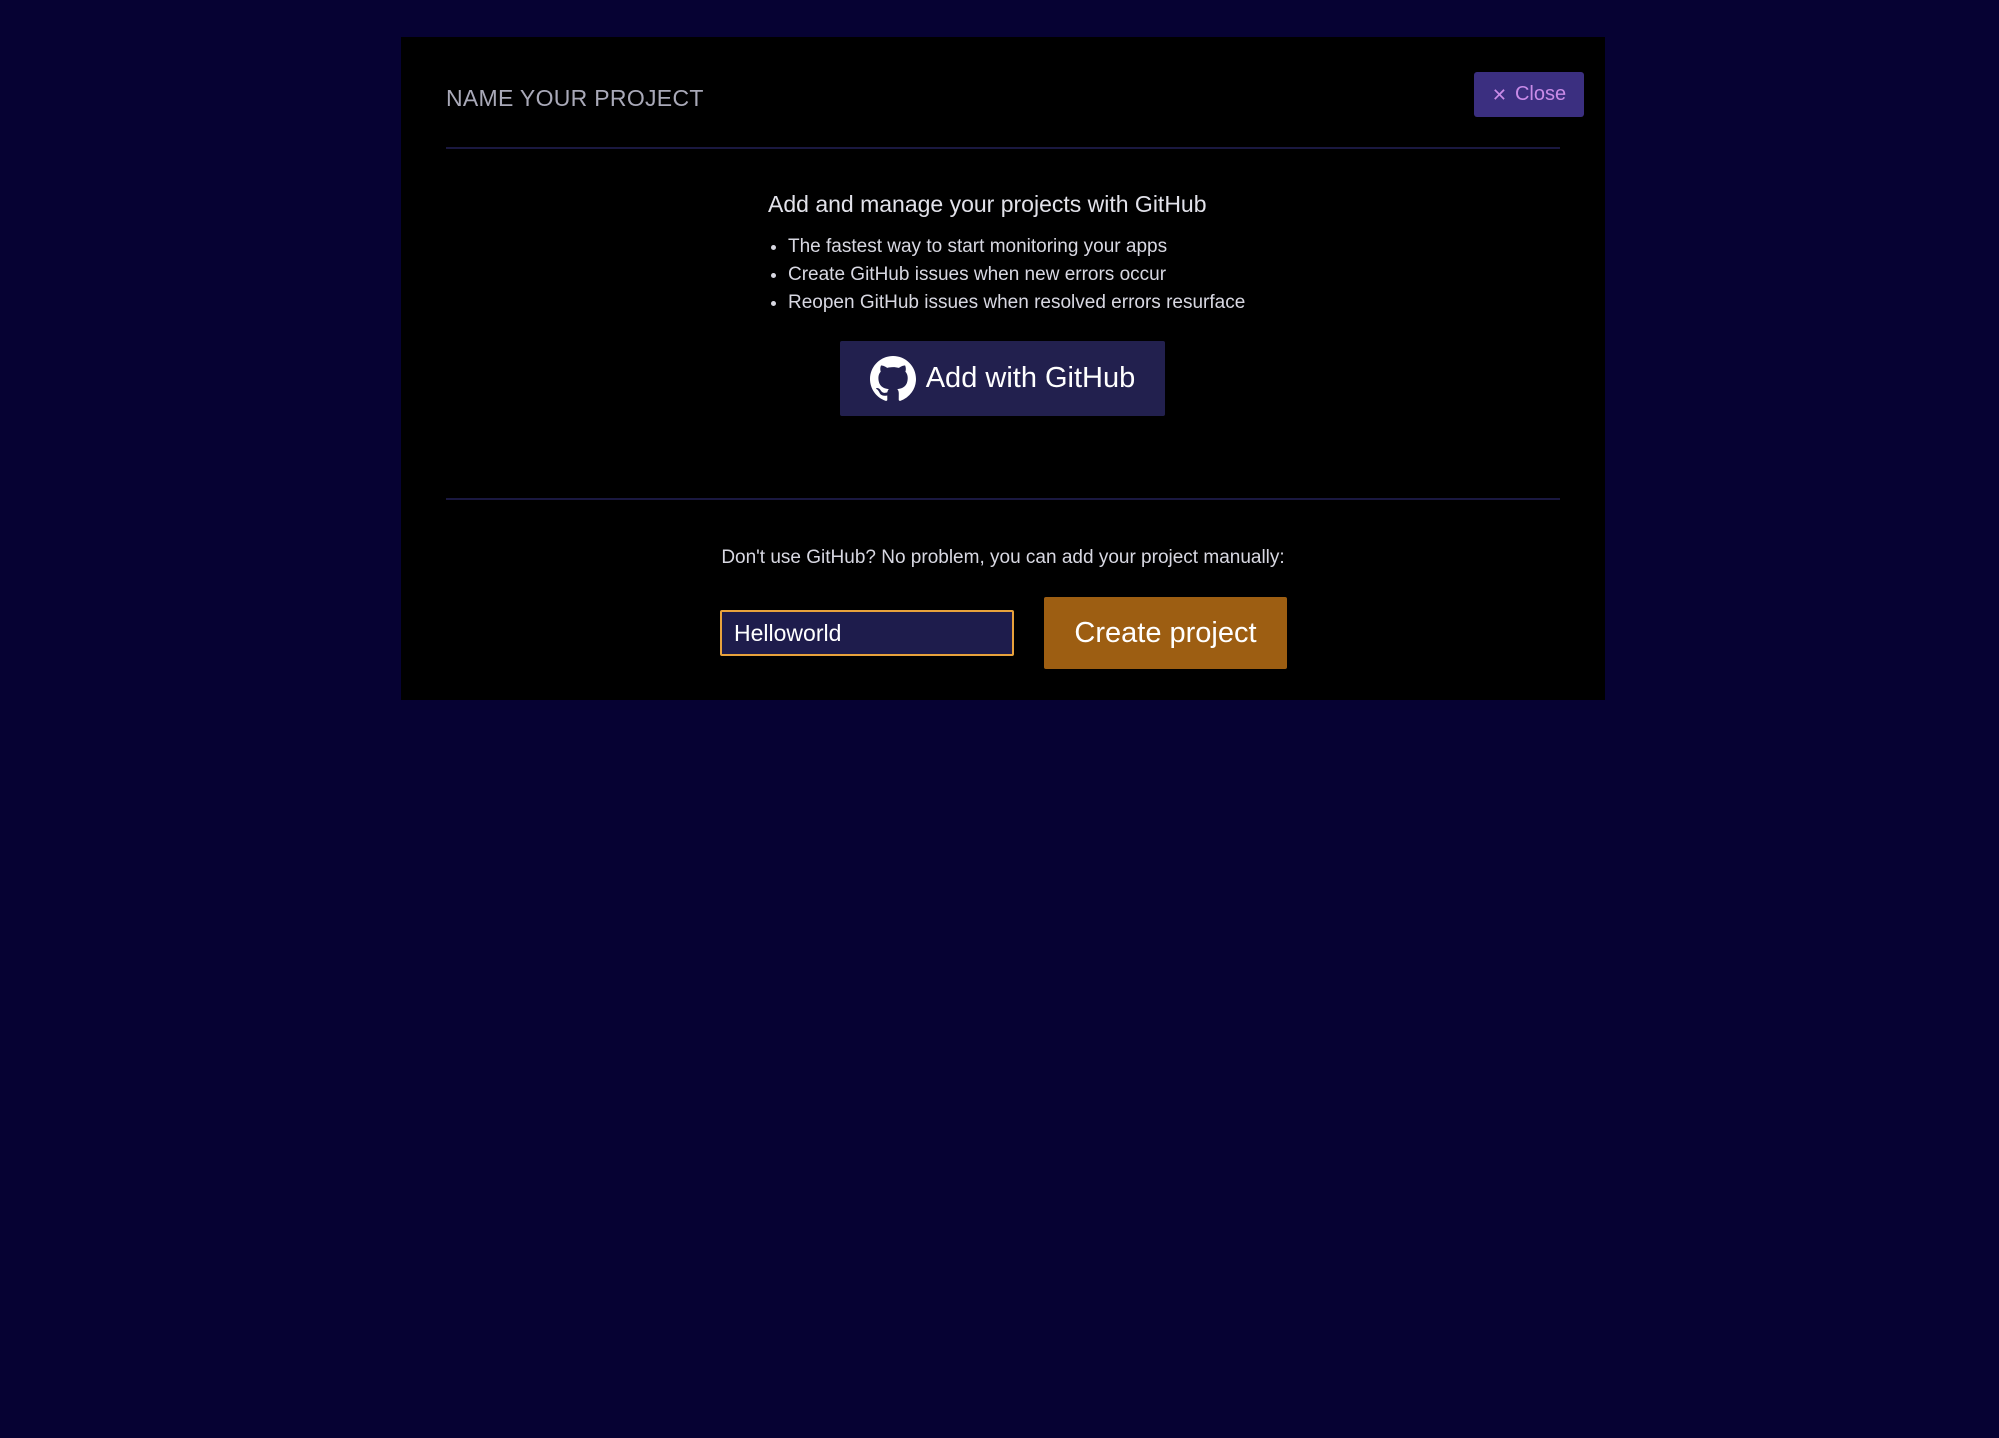  What do you see at coordinates (1499, 94) in the screenshot?
I see `close-icon: ✕` at bounding box center [1499, 94].